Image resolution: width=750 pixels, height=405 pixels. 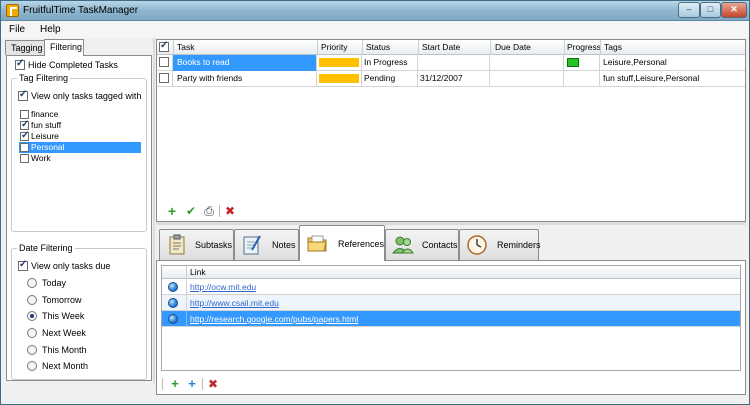 What do you see at coordinates (613, 47) in the screenshot?
I see `column-header-tags: Tags` at bounding box center [613, 47].